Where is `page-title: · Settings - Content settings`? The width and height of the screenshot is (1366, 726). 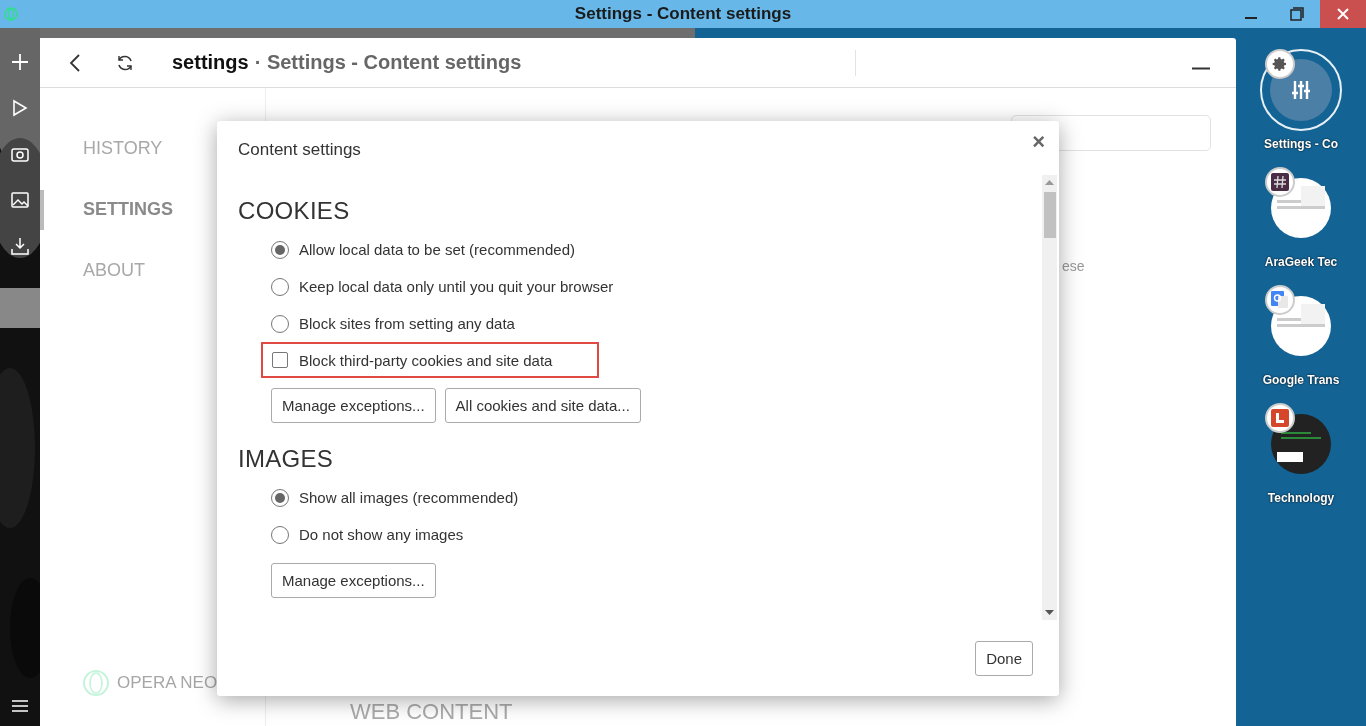 page-title: · Settings - Content settings is located at coordinates (388, 62).